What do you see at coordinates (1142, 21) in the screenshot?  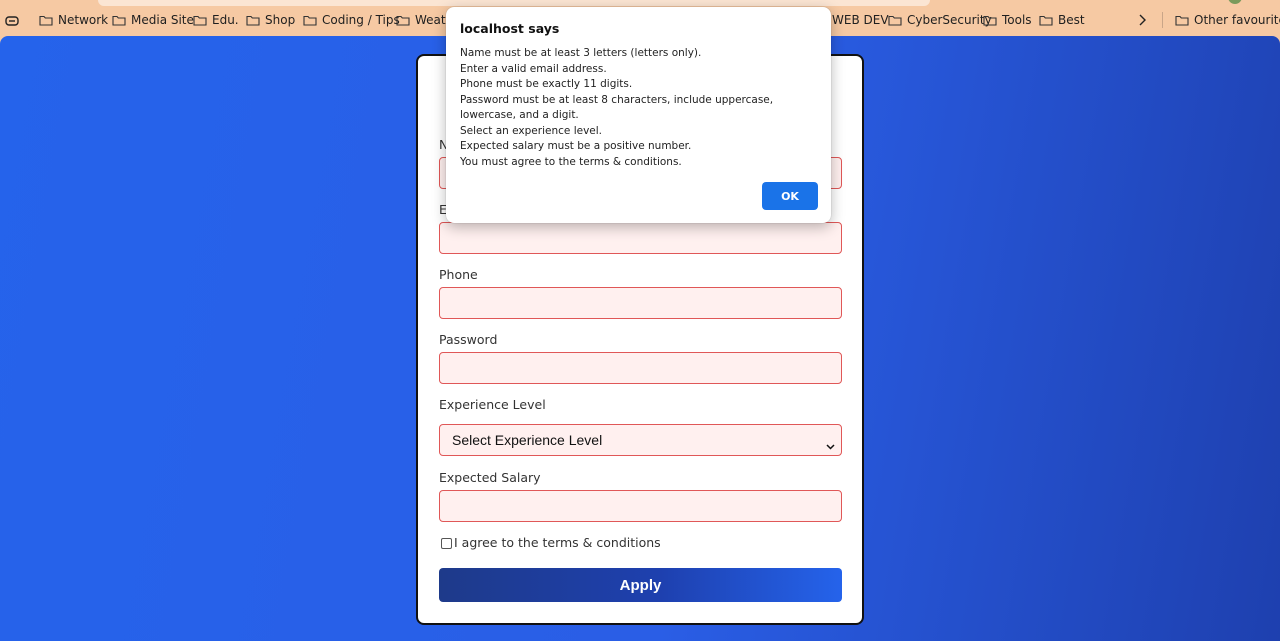 I see `chevron-right-icon` at bounding box center [1142, 21].